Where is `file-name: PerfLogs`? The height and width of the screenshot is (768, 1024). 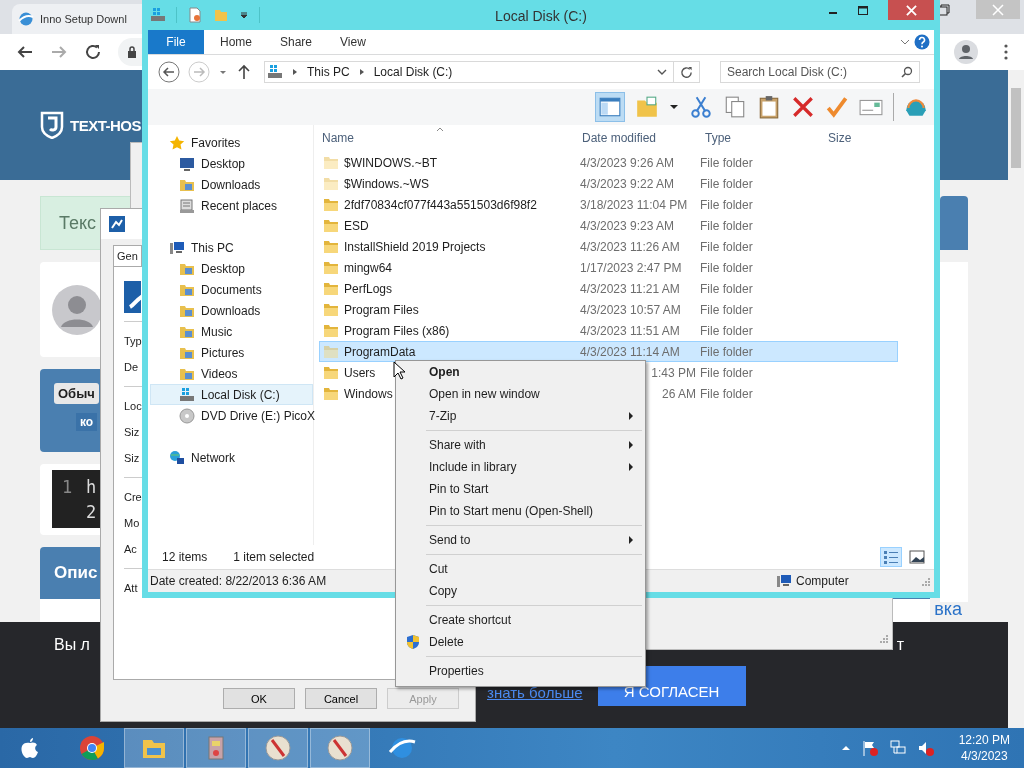
file-name: PerfLogs is located at coordinates (368, 288).